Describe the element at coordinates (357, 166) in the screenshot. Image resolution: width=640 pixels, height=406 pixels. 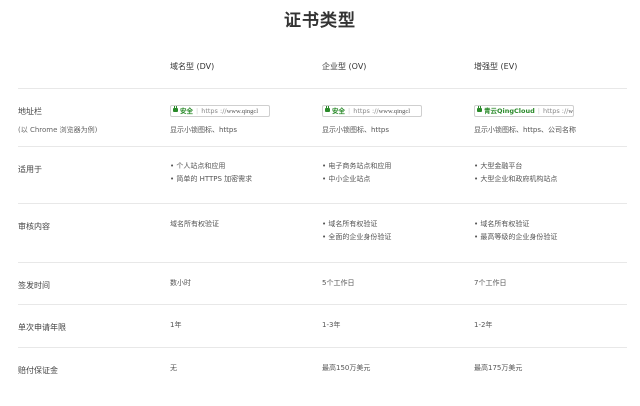
I see `list-item: • 电子商务站点和应用` at that location.